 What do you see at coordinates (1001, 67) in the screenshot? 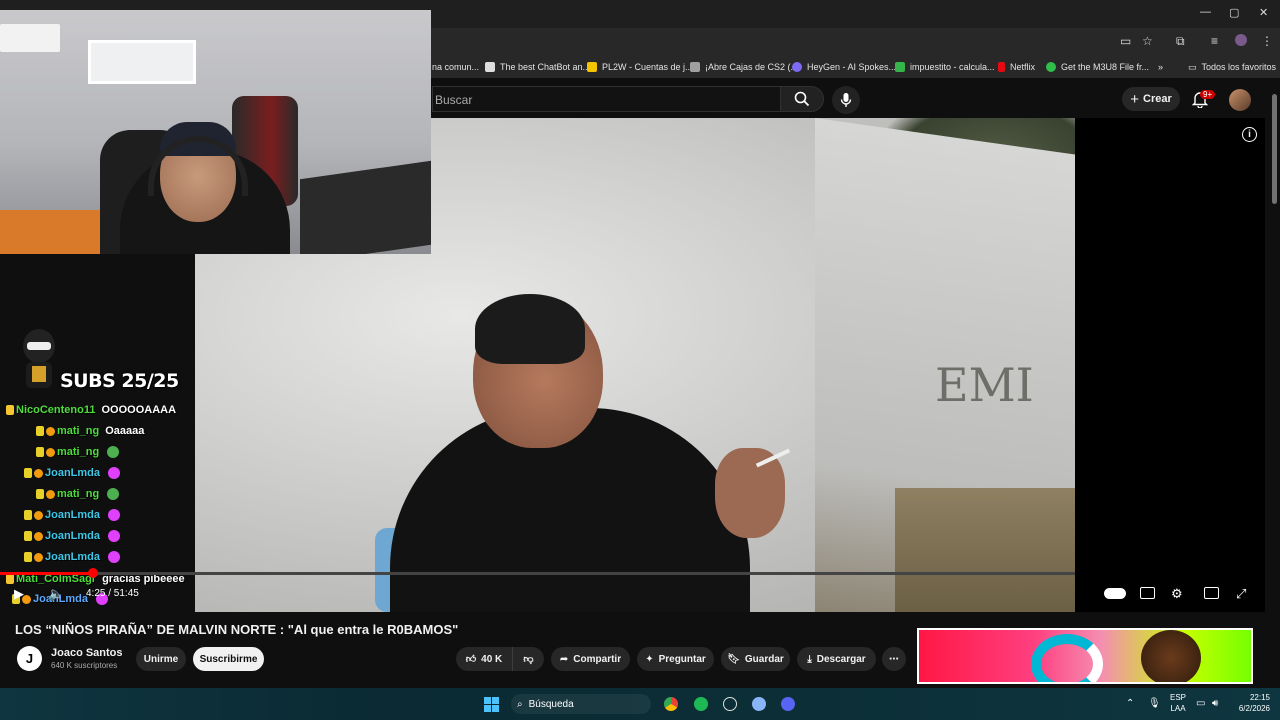
I see `netflix-icon` at bounding box center [1001, 67].